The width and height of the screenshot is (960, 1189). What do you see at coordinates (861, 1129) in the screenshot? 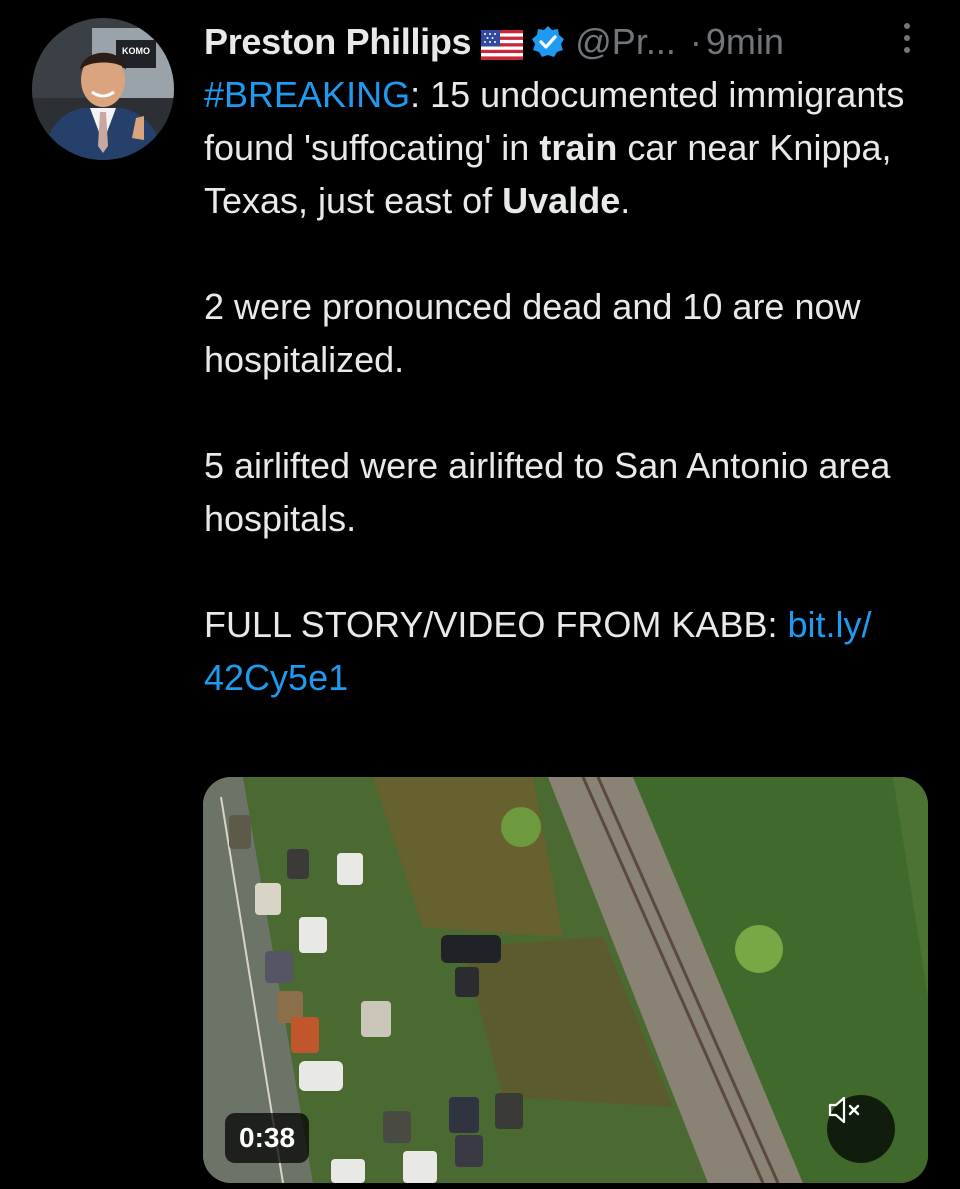
I see `mute-toggle-icon` at bounding box center [861, 1129].